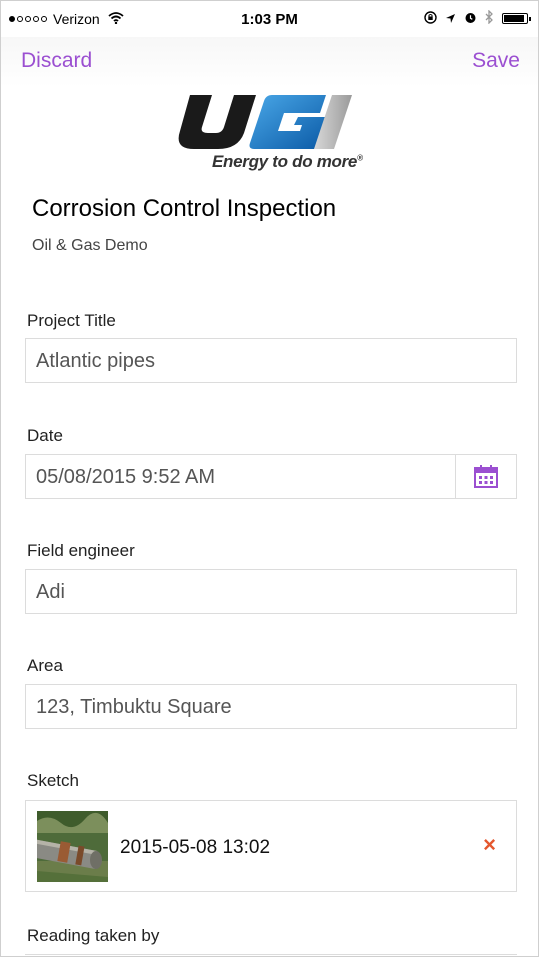 The width and height of the screenshot is (539, 957). Describe the element at coordinates (271, 706) in the screenshot. I see `area-input: 123, Timbuktu Square` at that location.